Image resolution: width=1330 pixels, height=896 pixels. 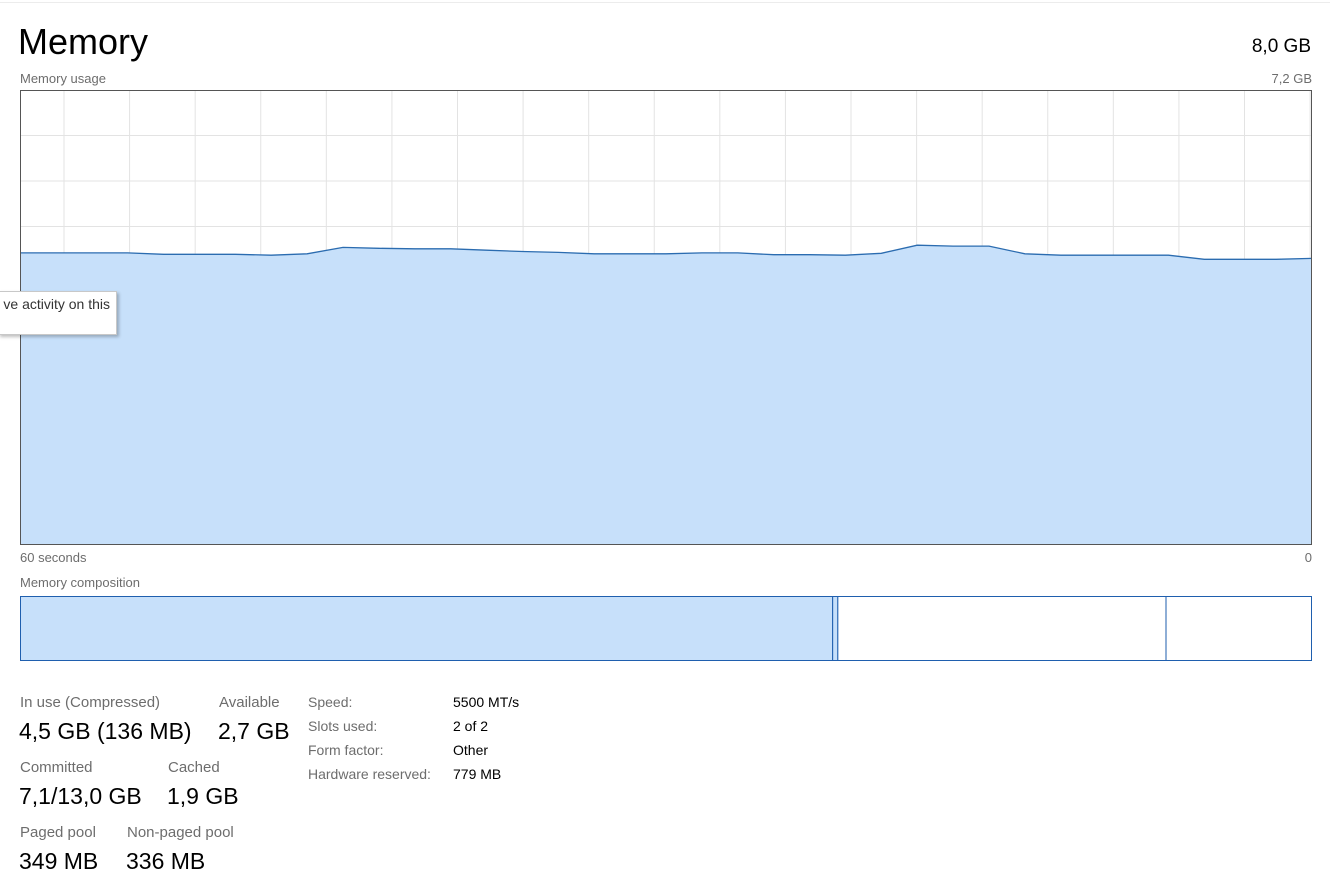 What do you see at coordinates (90, 702) in the screenshot?
I see `in-use-label: In use (Compressed)` at bounding box center [90, 702].